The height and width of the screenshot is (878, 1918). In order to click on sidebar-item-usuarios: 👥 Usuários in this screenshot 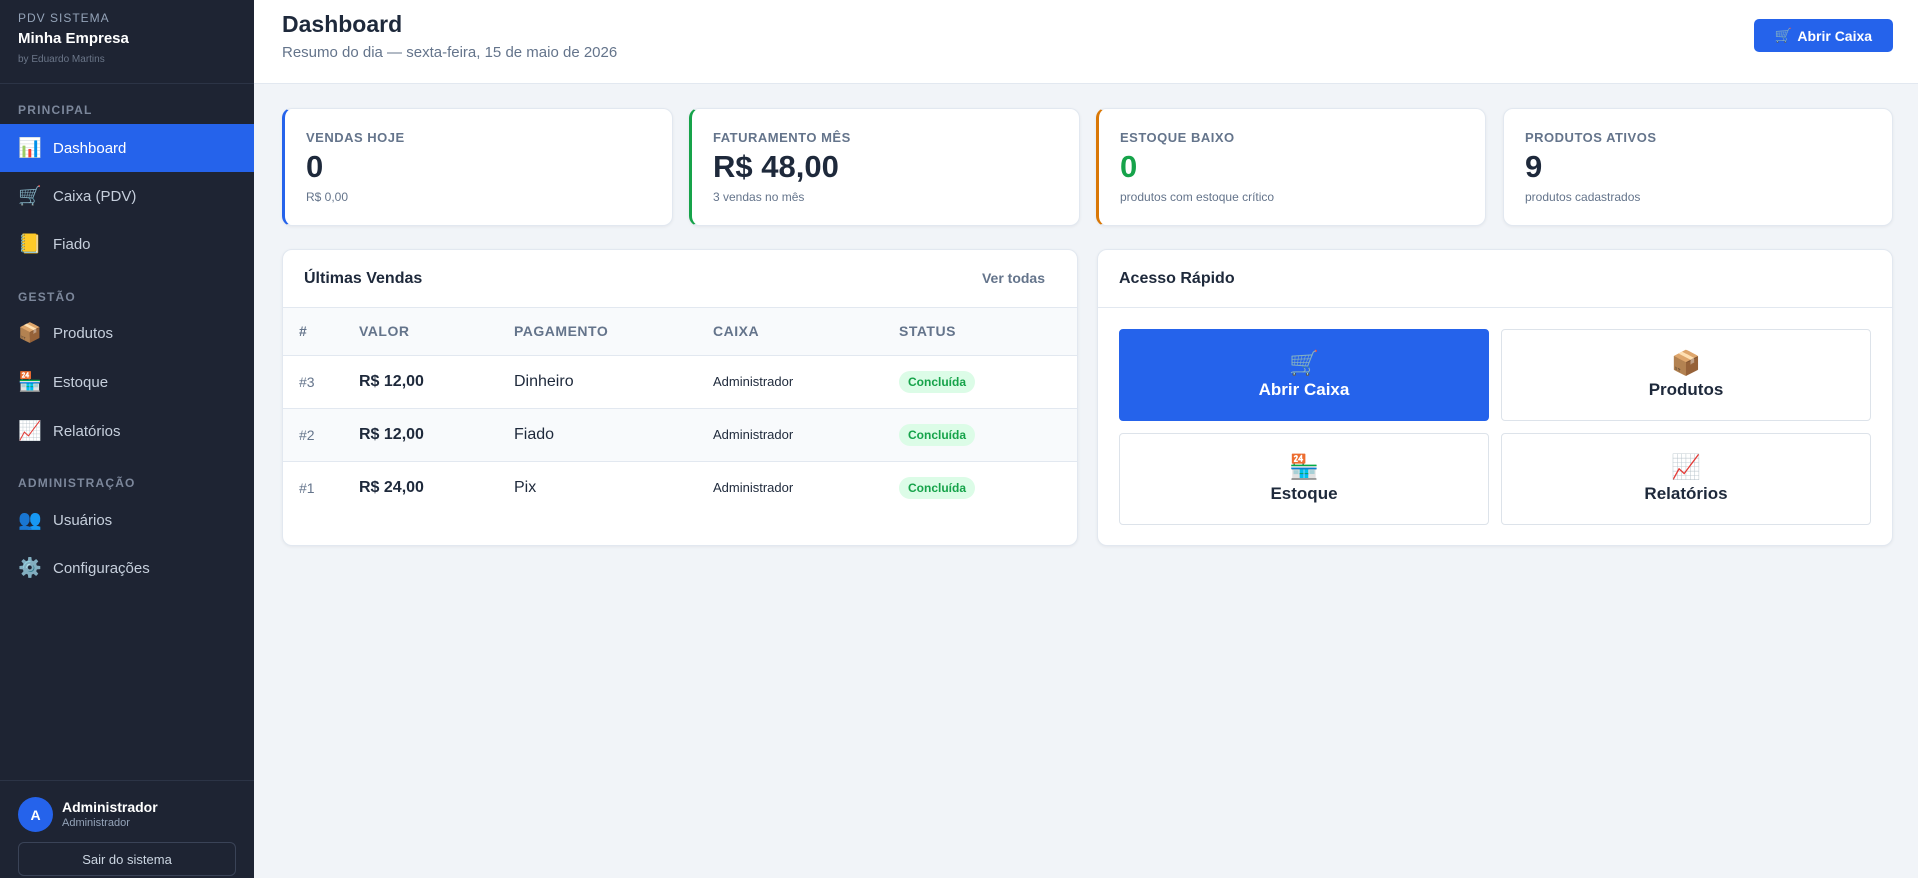, I will do `click(127, 520)`.